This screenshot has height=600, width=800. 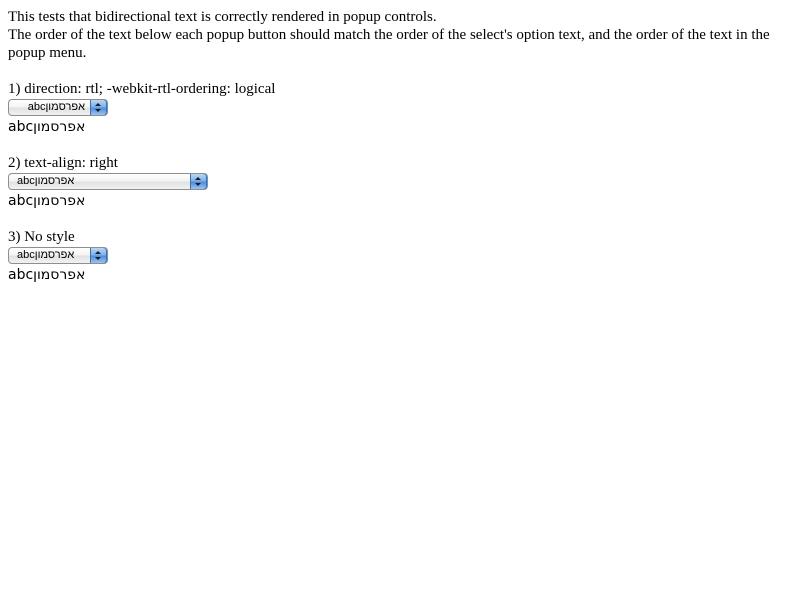 What do you see at coordinates (400, 256) in the screenshot?
I see `test-section-3: 3) No style abcאפרסמון abcאפרסמון` at bounding box center [400, 256].